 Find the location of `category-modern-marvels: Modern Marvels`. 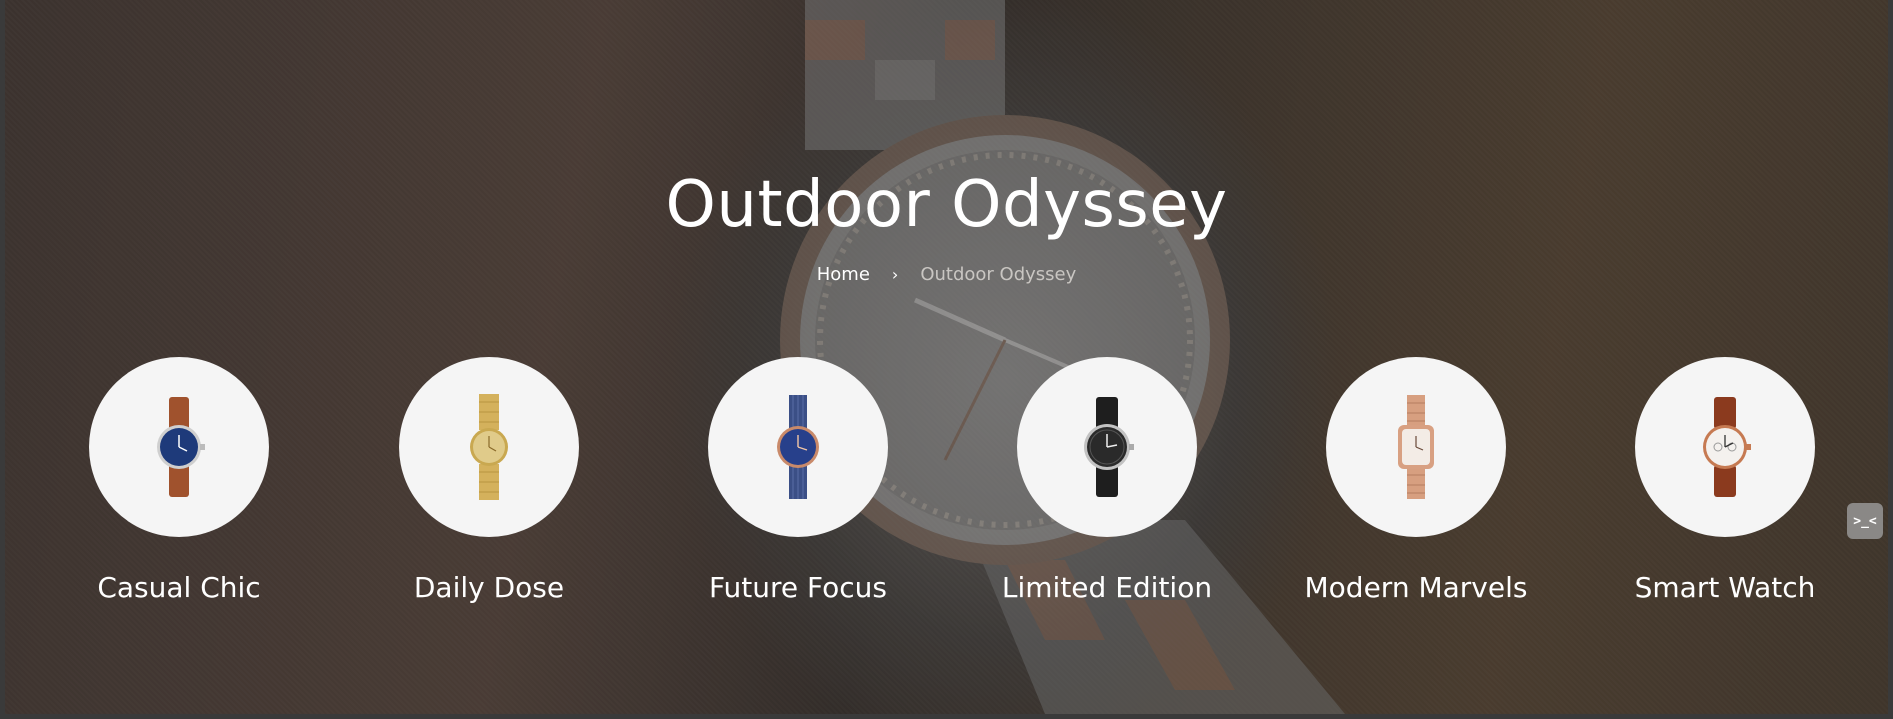

category-modern-marvels: Modern Marvels is located at coordinates (1416, 480).